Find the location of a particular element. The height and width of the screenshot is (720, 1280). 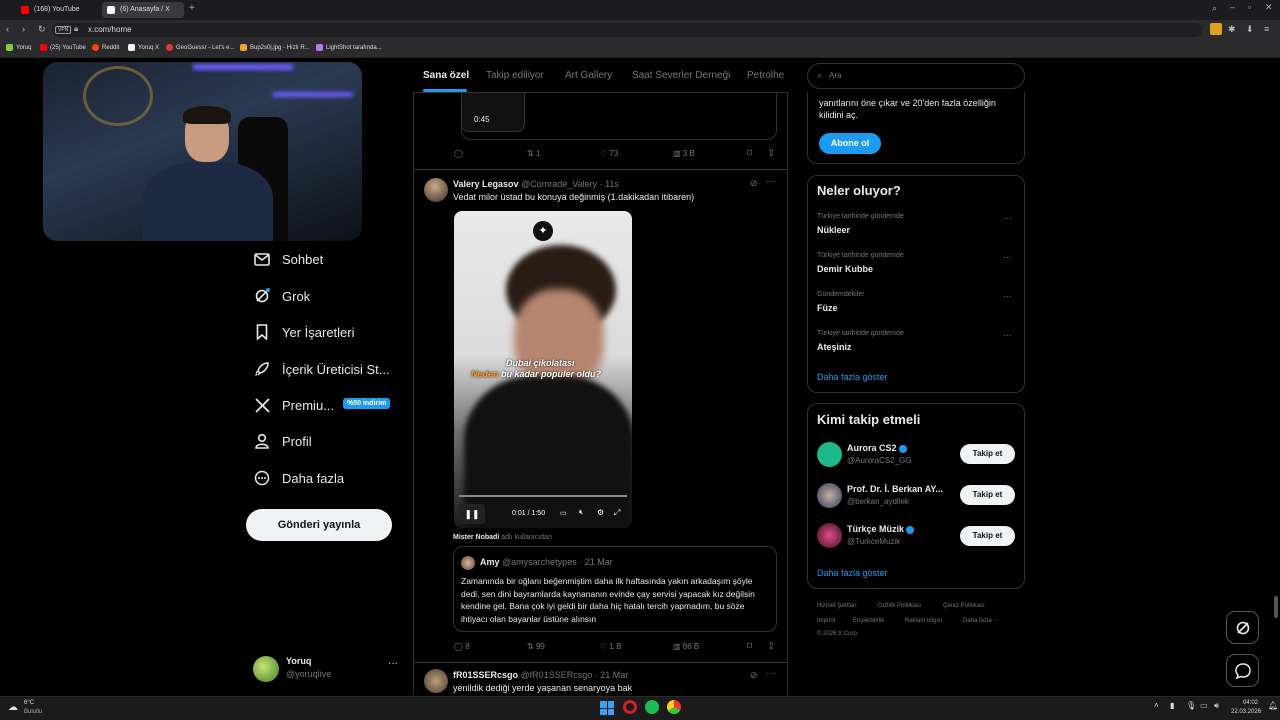

tab-youtube: (168) YouTube is located at coordinates (58, 10).